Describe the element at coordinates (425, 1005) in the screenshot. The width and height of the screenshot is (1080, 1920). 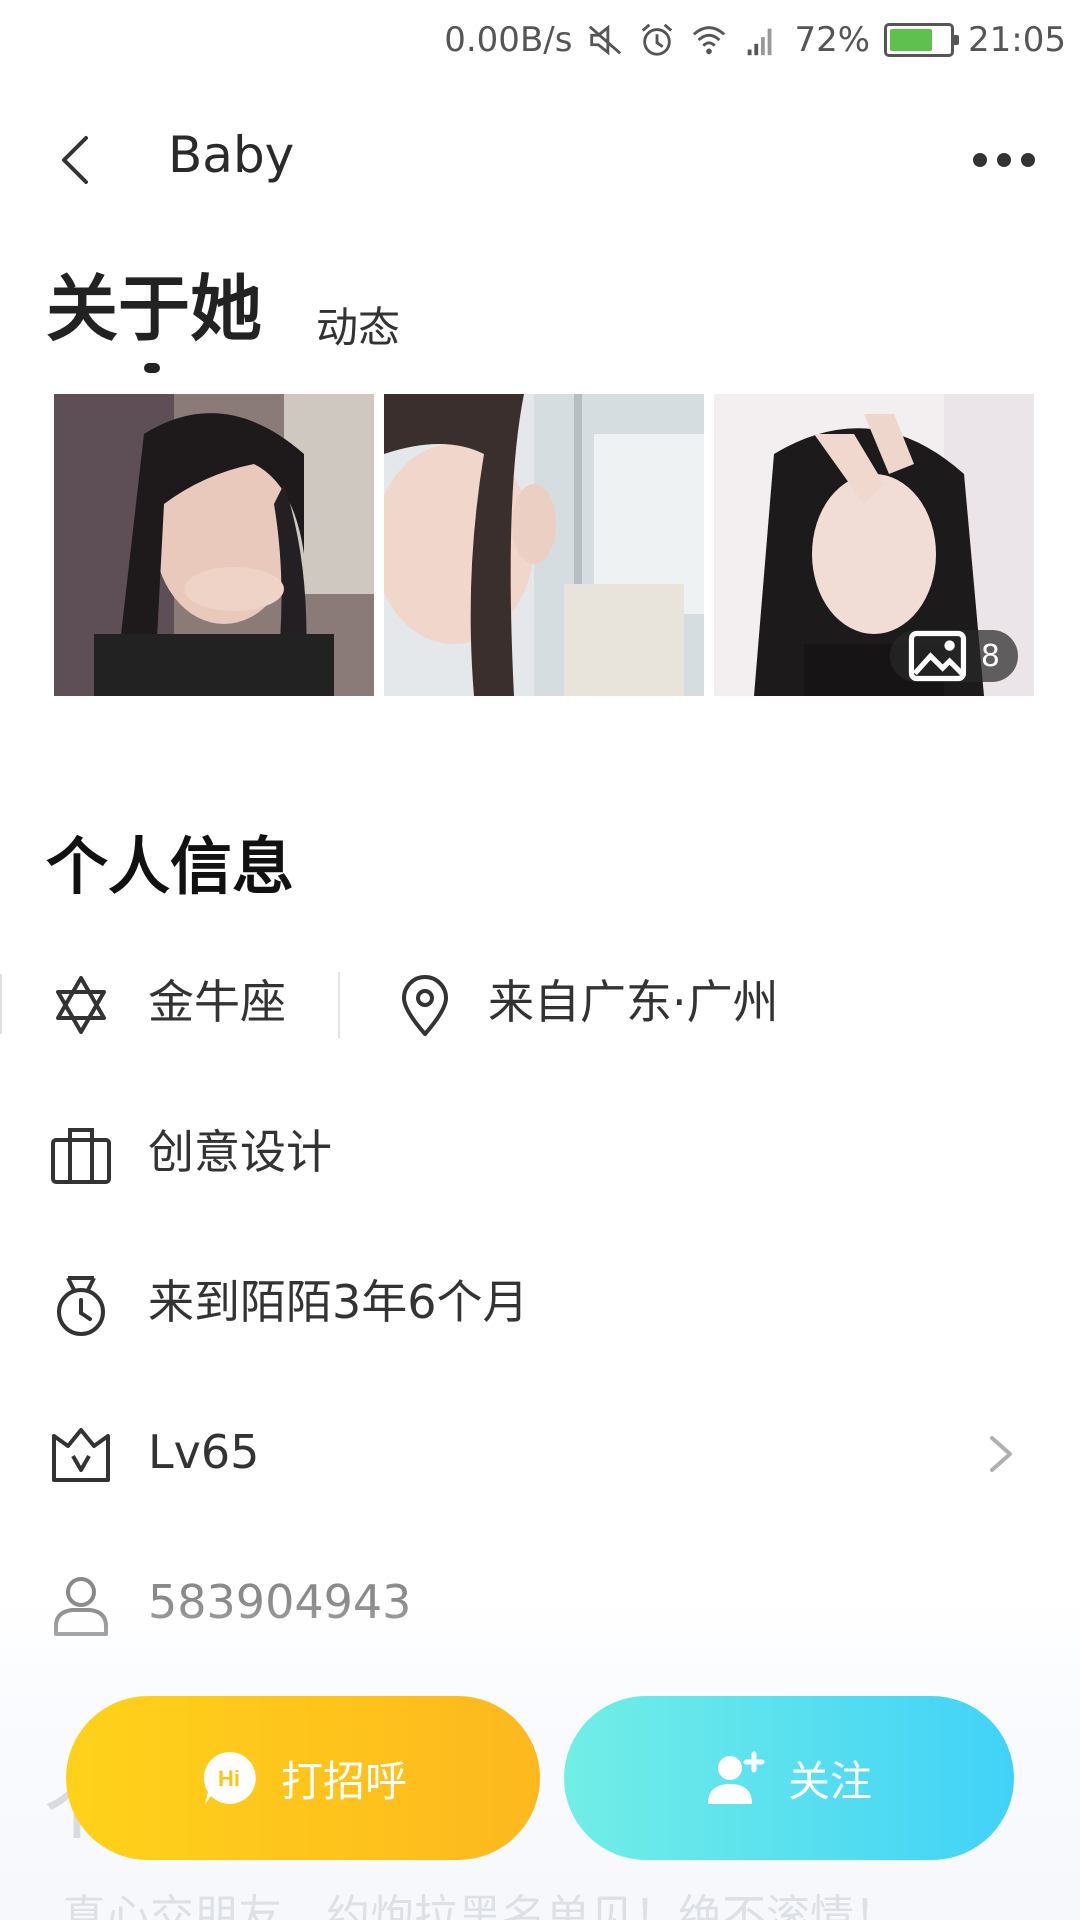
I see `location-pin-icon` at that location.